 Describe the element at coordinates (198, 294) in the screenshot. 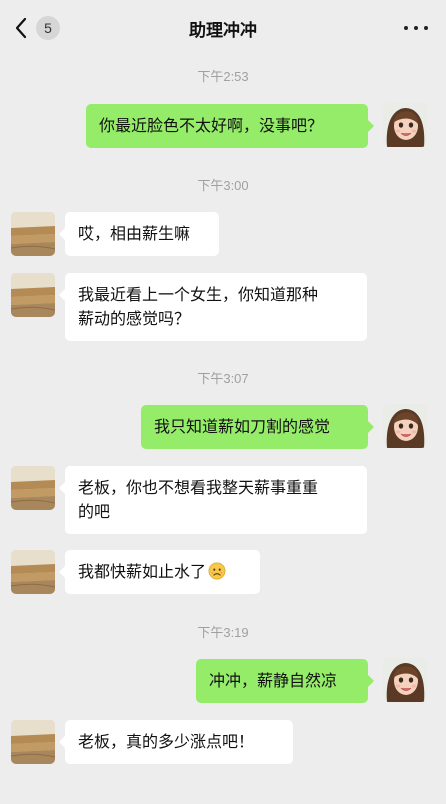

I see `message-text-line: 我最近看上一个女生，你知道那种` at that location.